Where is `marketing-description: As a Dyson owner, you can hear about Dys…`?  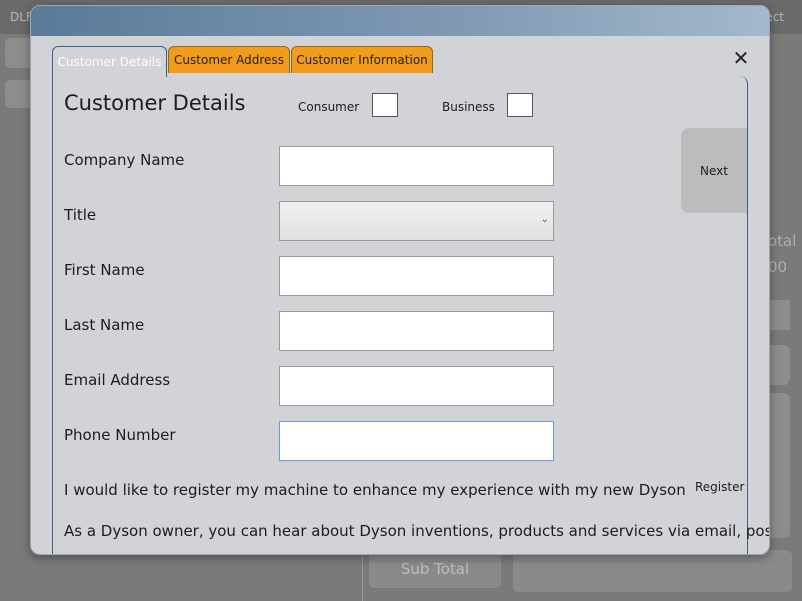
marketing-description: As a Dyson owner, you can hear about Dys… is located at coordinates (417, 531).